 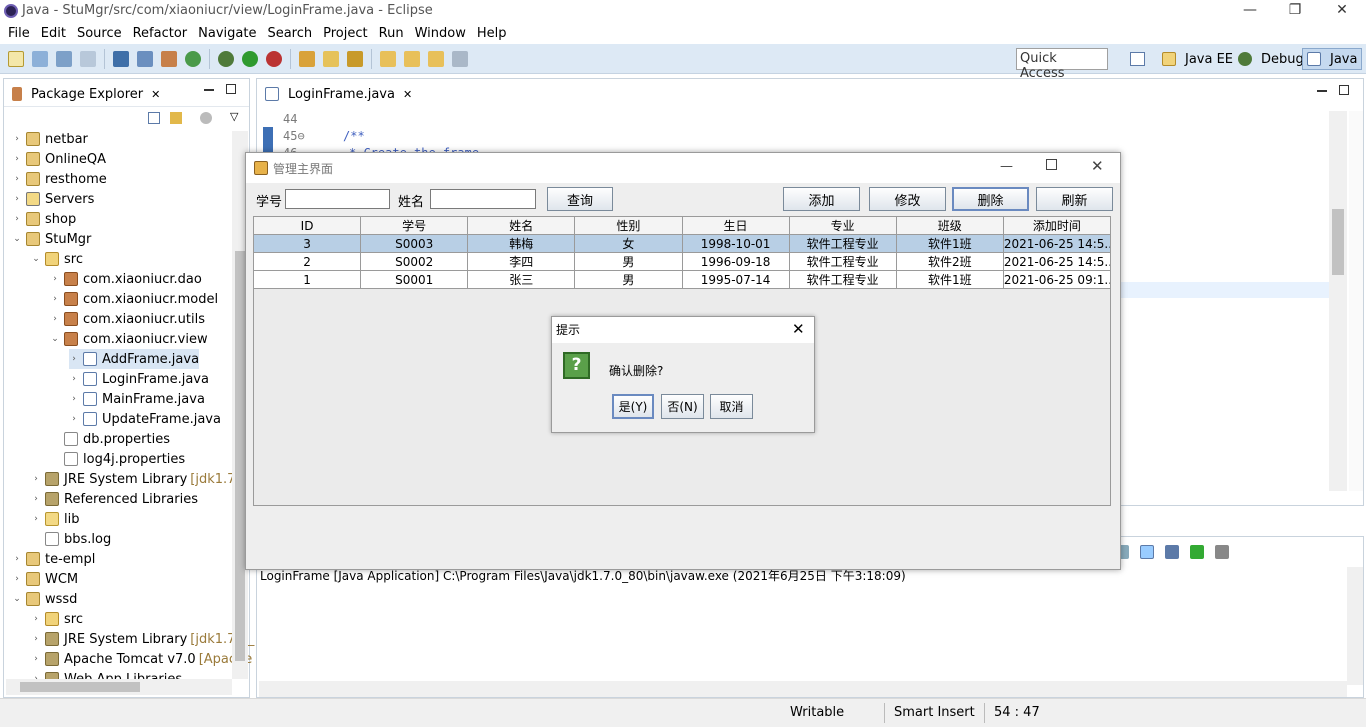 I want to click on menu-window: Window, so click(x=440, y=33).